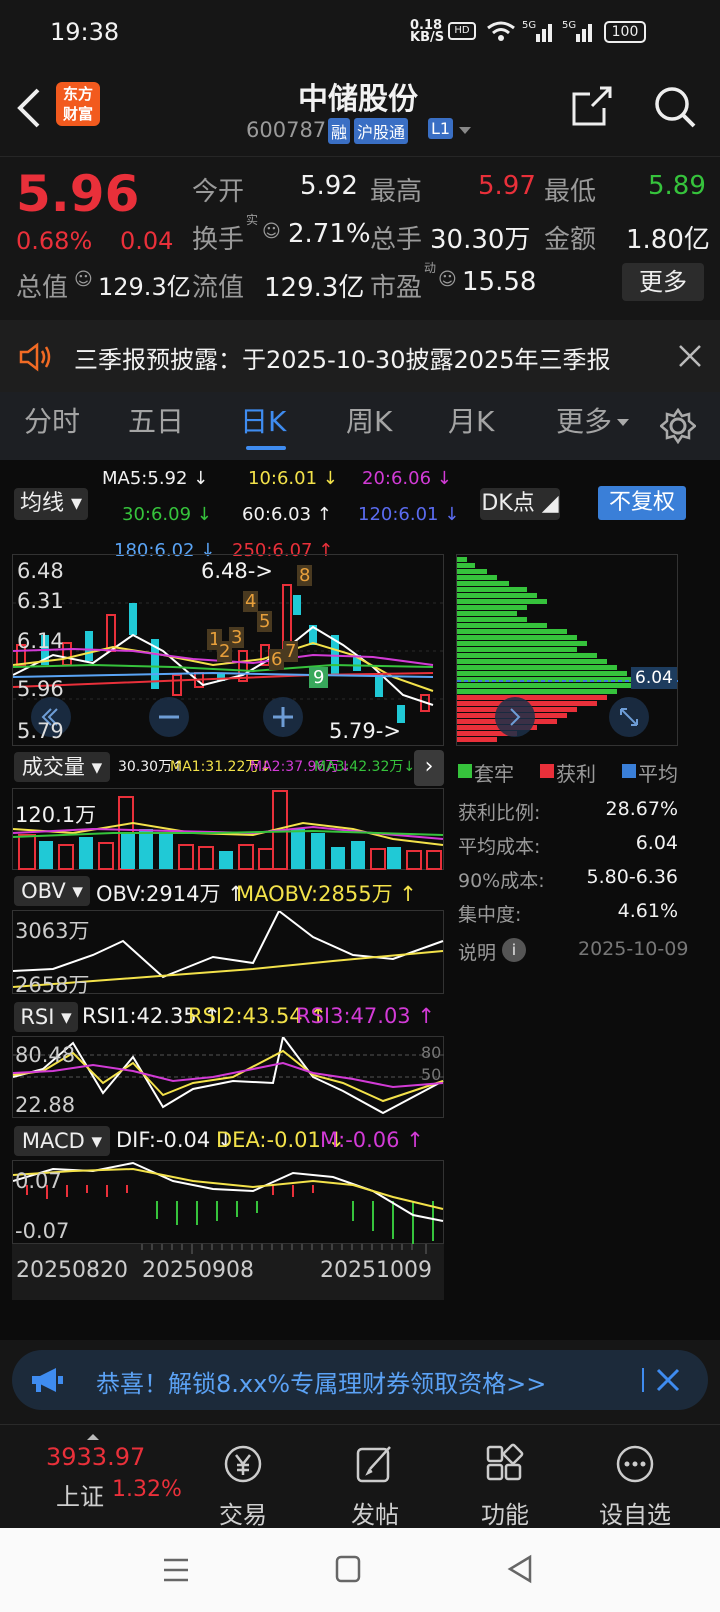  I want to click on chip-legend: 套牢 获利 平均, so click(583, 773).